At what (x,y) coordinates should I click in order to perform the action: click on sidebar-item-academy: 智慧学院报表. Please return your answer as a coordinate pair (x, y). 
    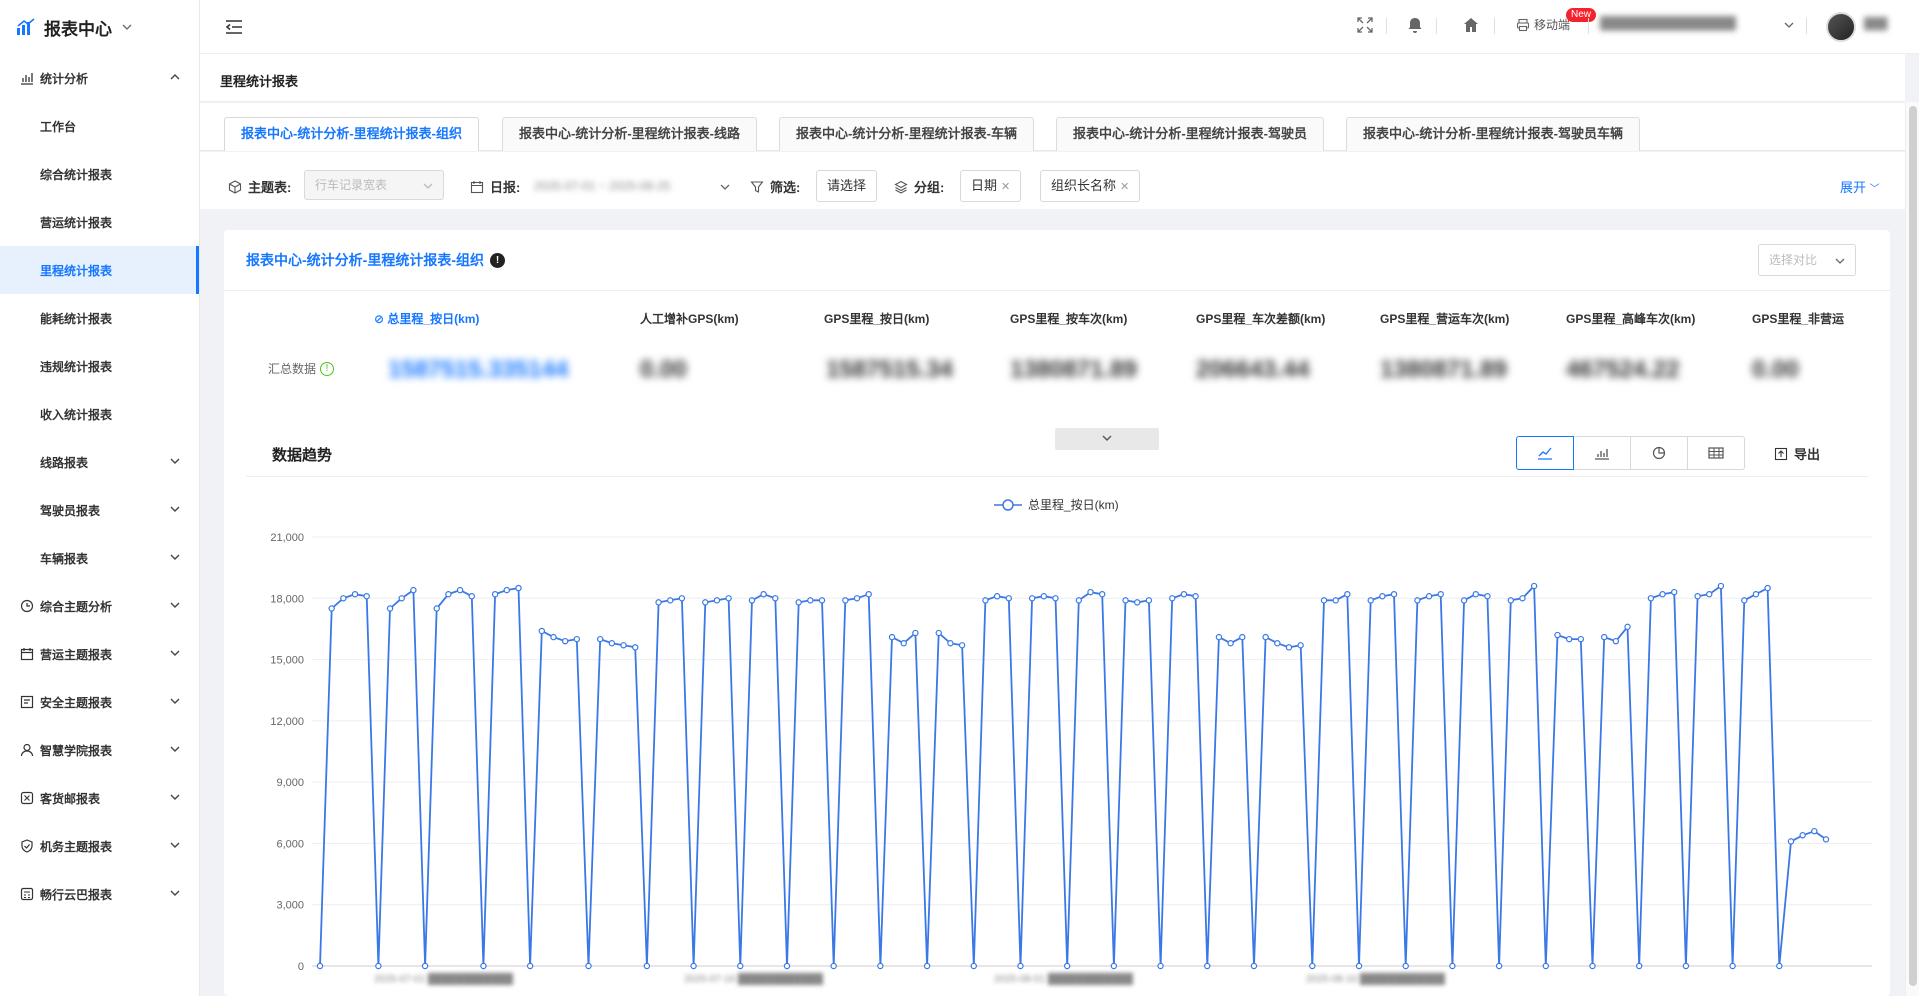
    Looking at the image, I should click on (99, 750).